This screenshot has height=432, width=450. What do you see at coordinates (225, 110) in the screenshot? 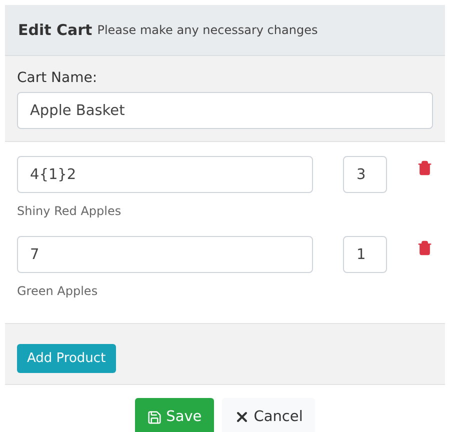
I see `cart-name-field: Apple Basket` at bounding box center [225, 110].